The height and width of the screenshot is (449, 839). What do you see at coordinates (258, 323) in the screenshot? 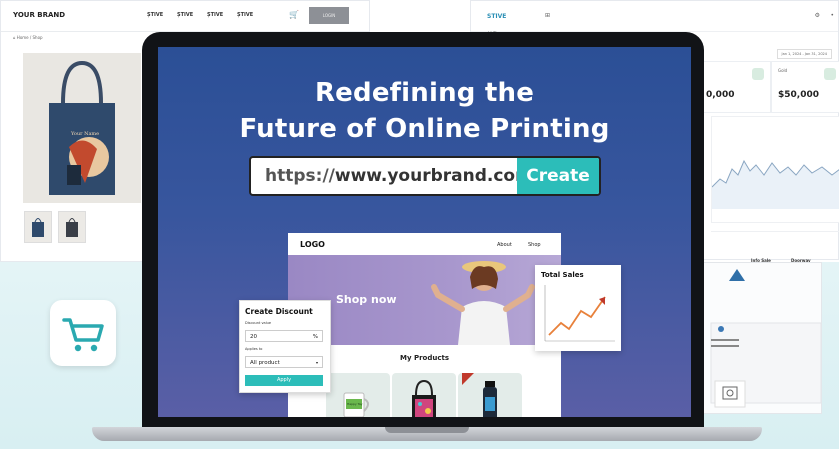
I see `discount-value-label: Discount value` at bounding box center [258, 323].